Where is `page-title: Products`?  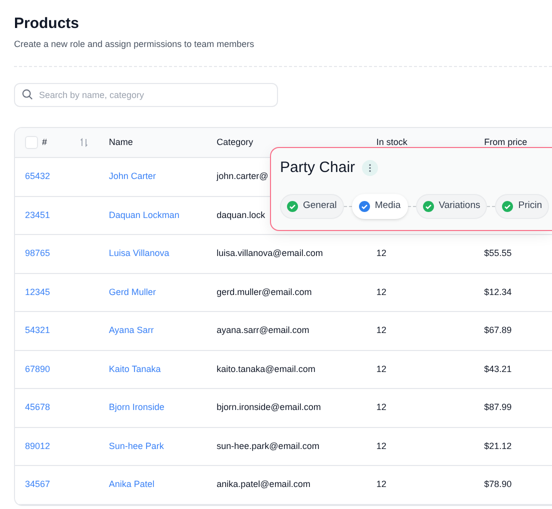 page-title: Products is located at coordinates (47, 24).